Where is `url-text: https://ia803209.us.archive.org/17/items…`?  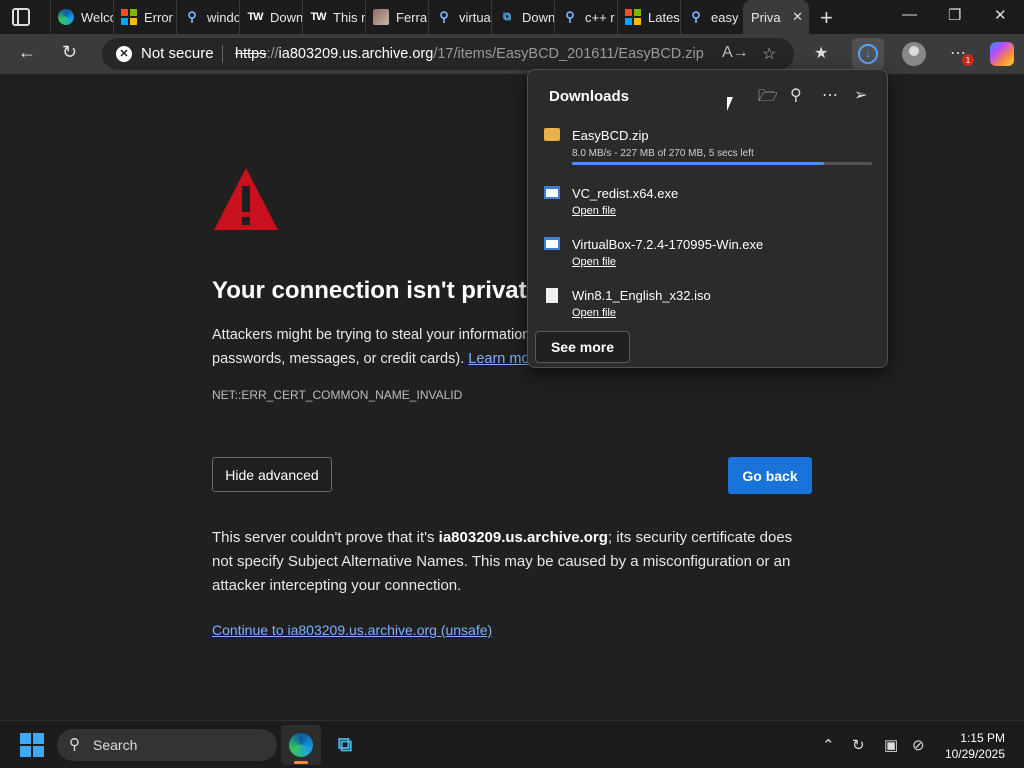 url-text: https://ia803209.us.archive.org/17/items… is located at coordinates (469, 54).